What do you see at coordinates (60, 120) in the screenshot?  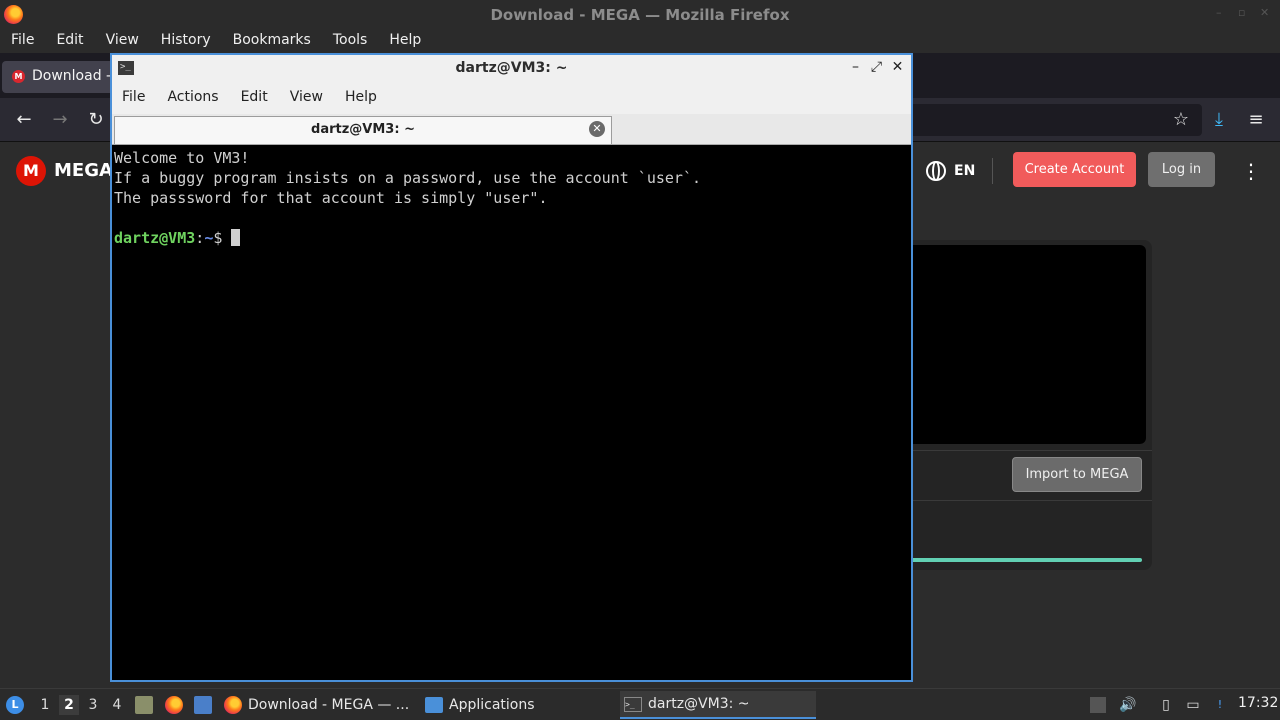 I see `forward-arrow-icon: →` at bounding box center [60, 120].